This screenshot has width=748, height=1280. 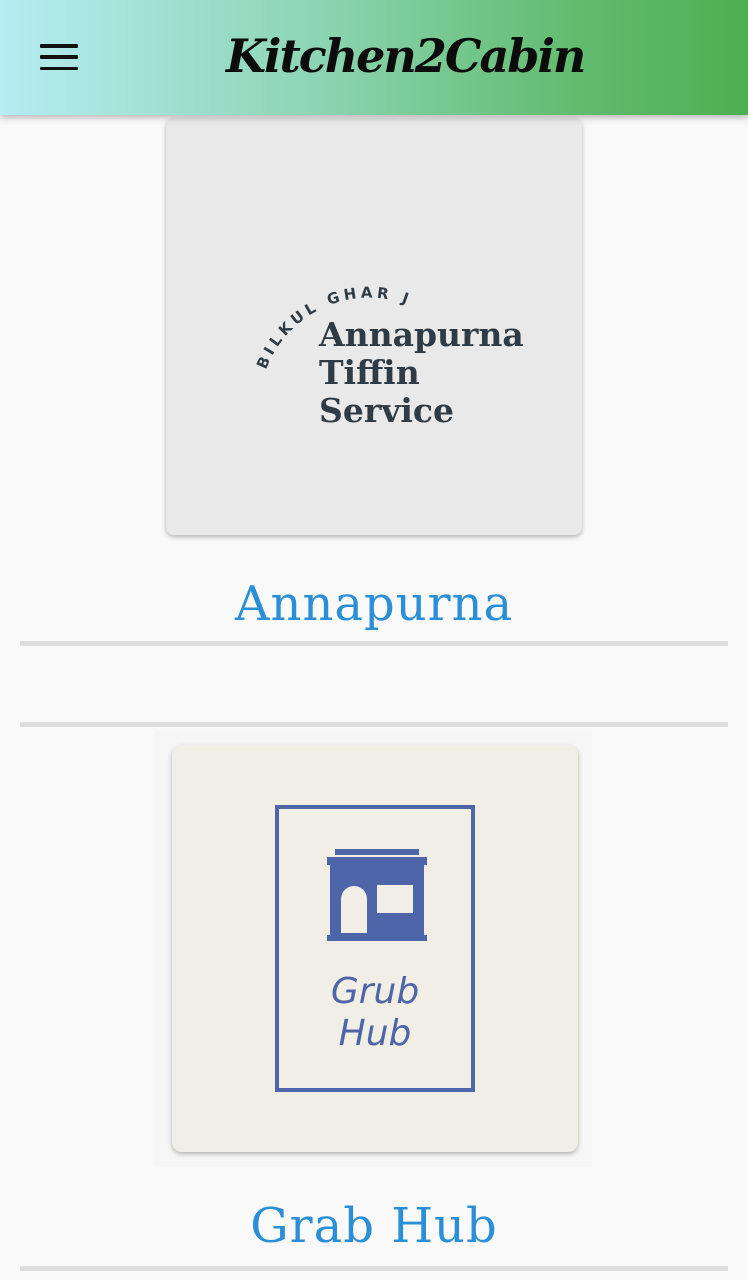 I want to click on storefront-icon, so click(x=377, y=895).